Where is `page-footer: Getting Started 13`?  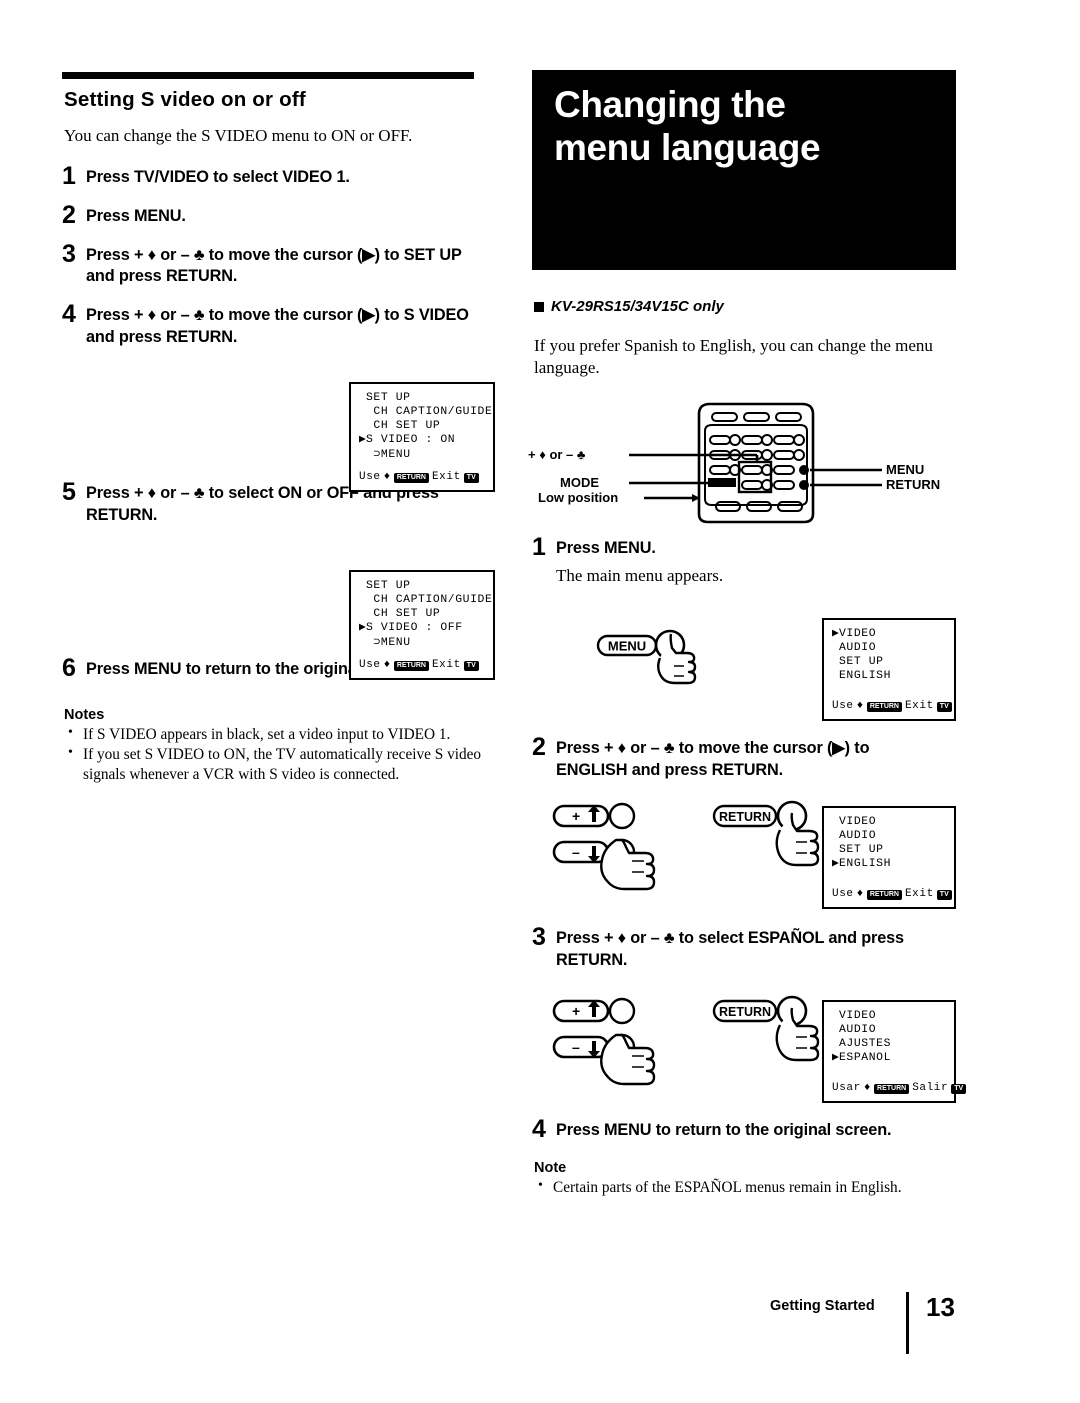 page-footer: Getting Started 13 is located at coordinates (870, 1327).